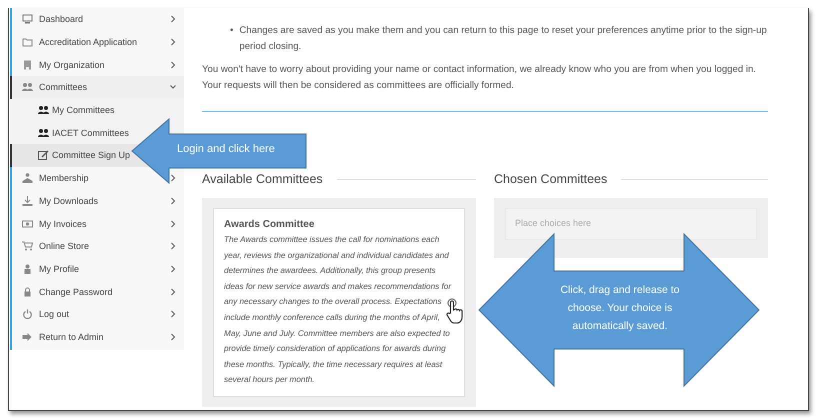  Describe the element at coordinates (27, 223) in the screenshot. I see `banknote-icon` at that location.